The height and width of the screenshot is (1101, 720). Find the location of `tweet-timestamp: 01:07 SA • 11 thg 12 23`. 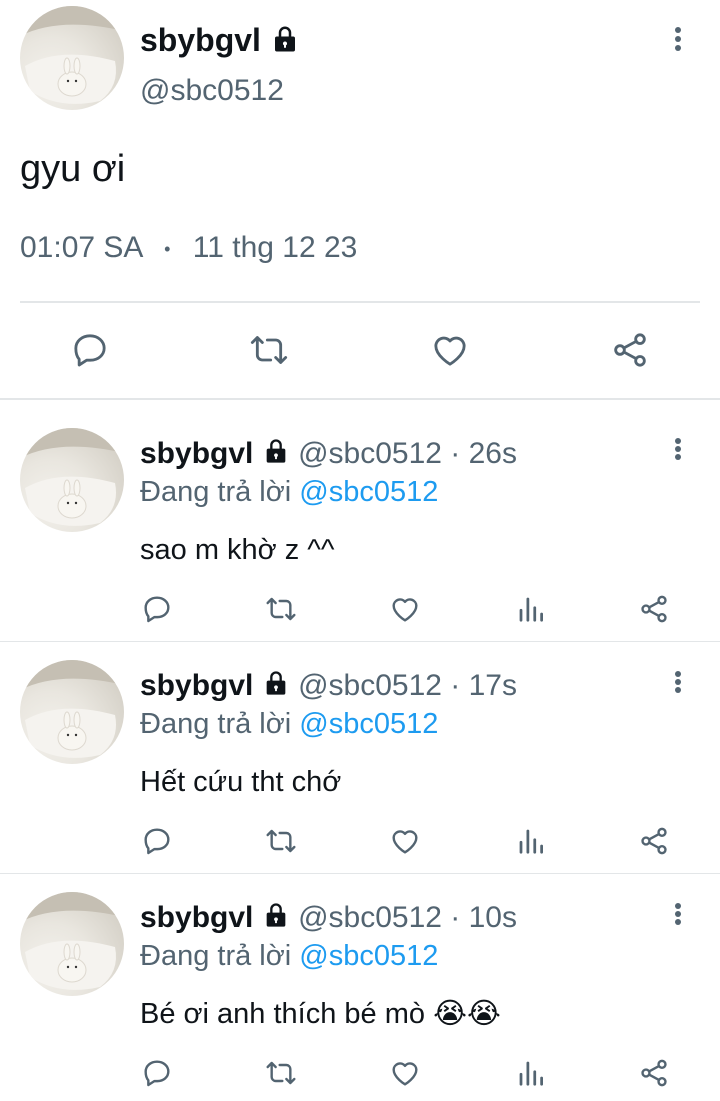

tweet-timestamp: 01:07 SA • 11 thg 12 23 is located at coordinates (188, 248).